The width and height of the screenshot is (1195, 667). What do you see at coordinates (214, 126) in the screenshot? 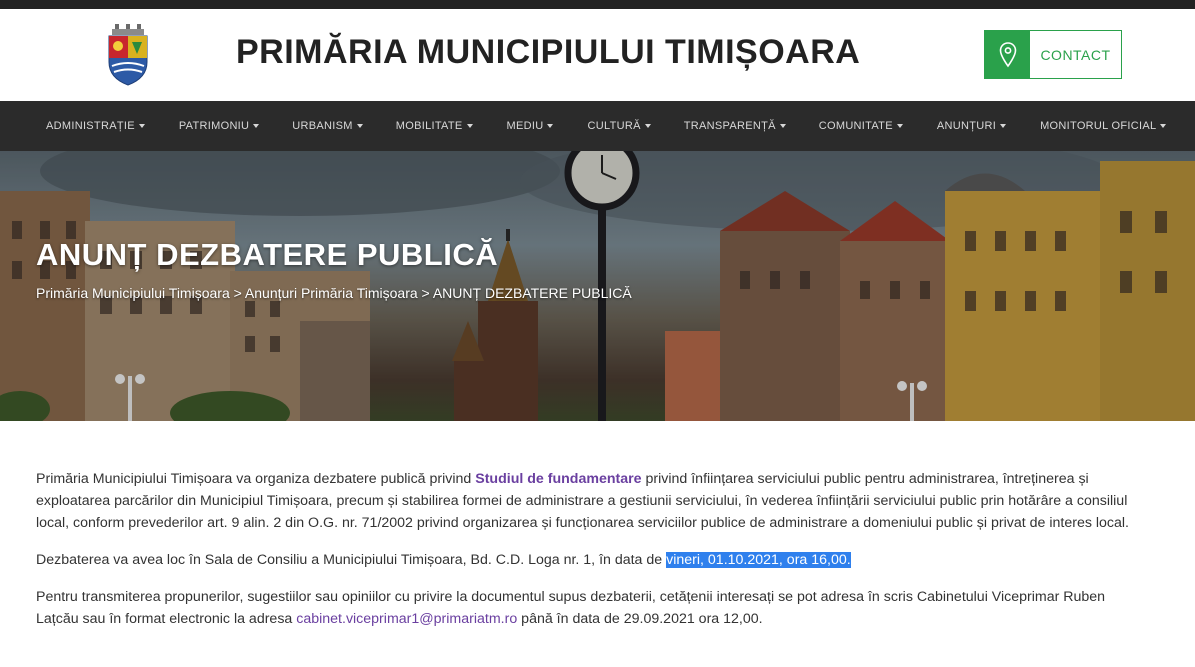
I see `nav-item-label: PATRIMONIU` at bounding box center [214, 126].